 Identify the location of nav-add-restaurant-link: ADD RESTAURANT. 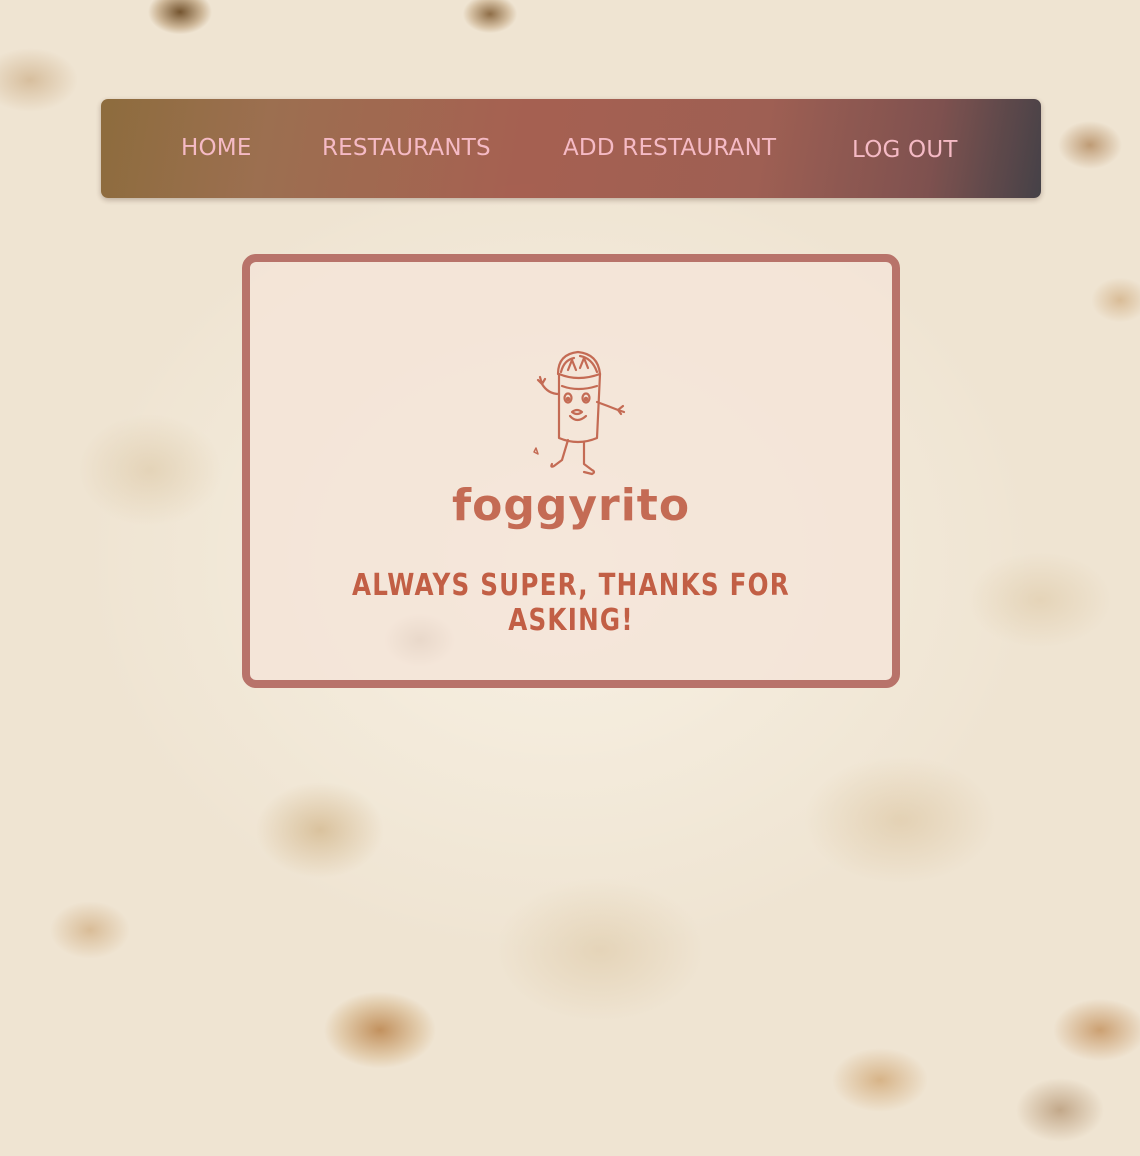
(669, 148).